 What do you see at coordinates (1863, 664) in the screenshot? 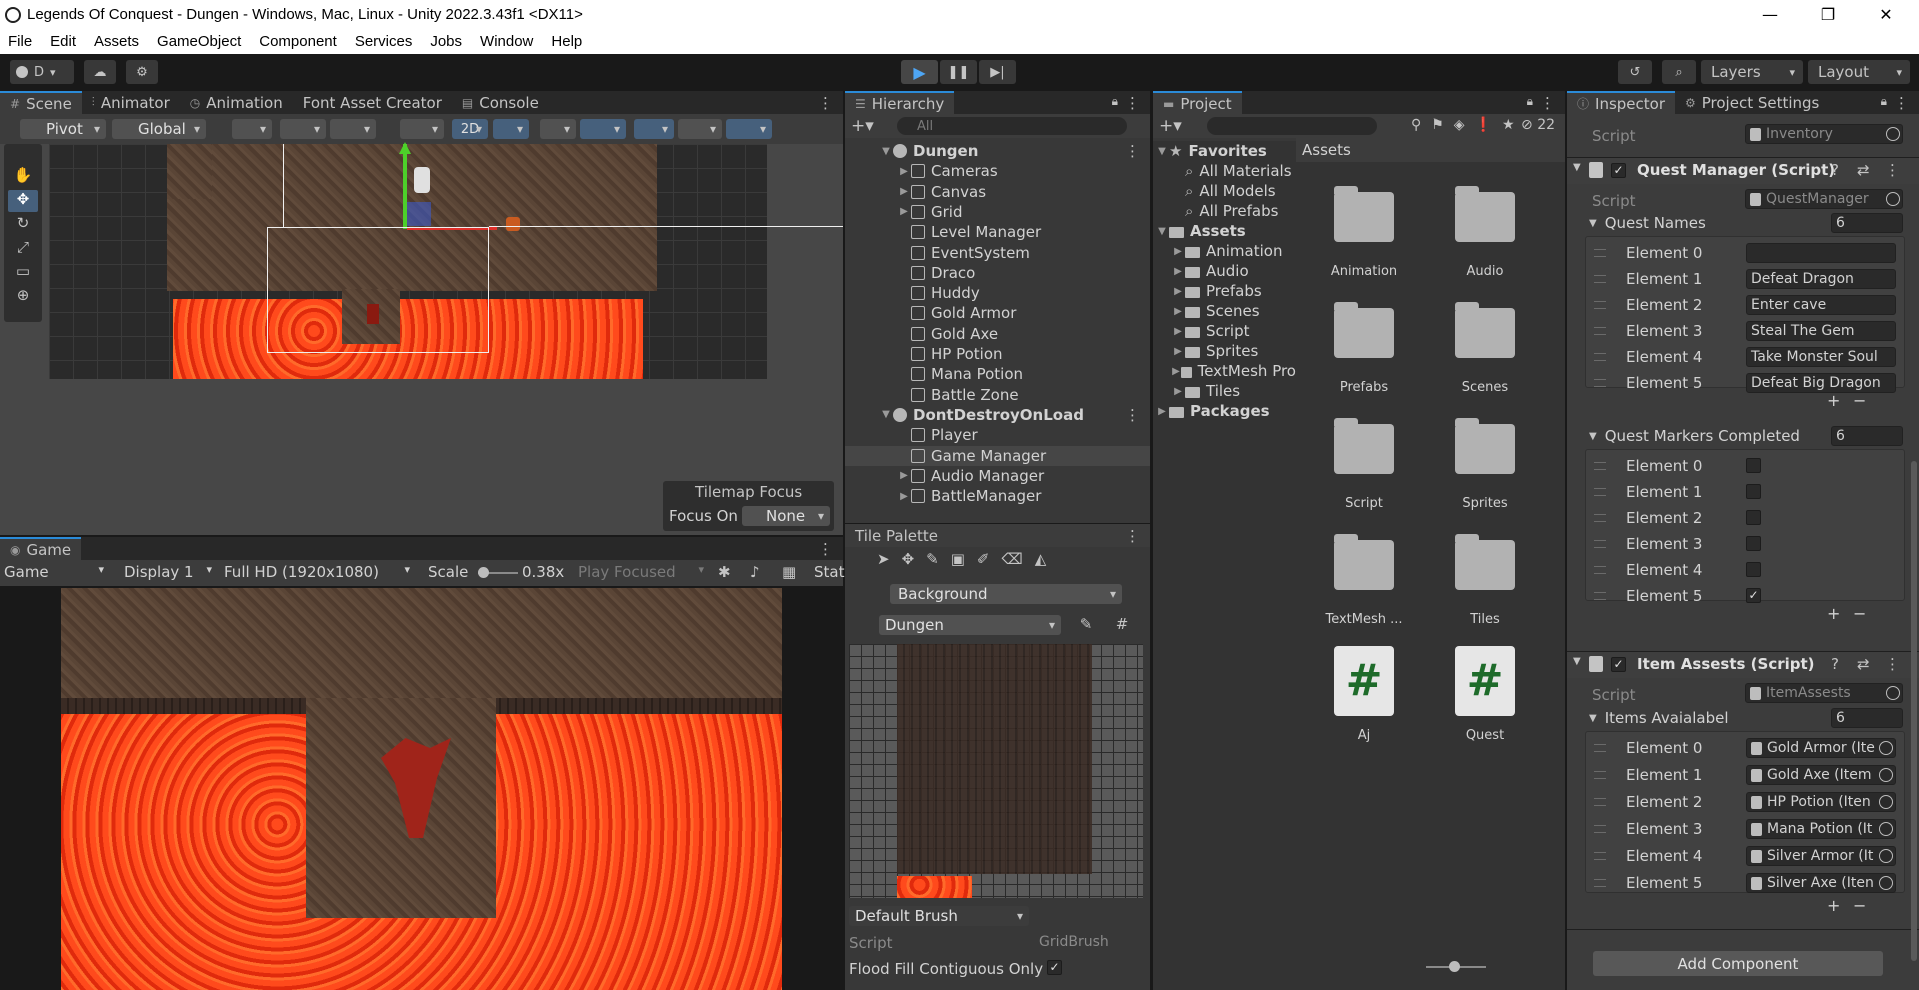
I see `preset-icon: ⇄` at bounding box center [1863, 664].